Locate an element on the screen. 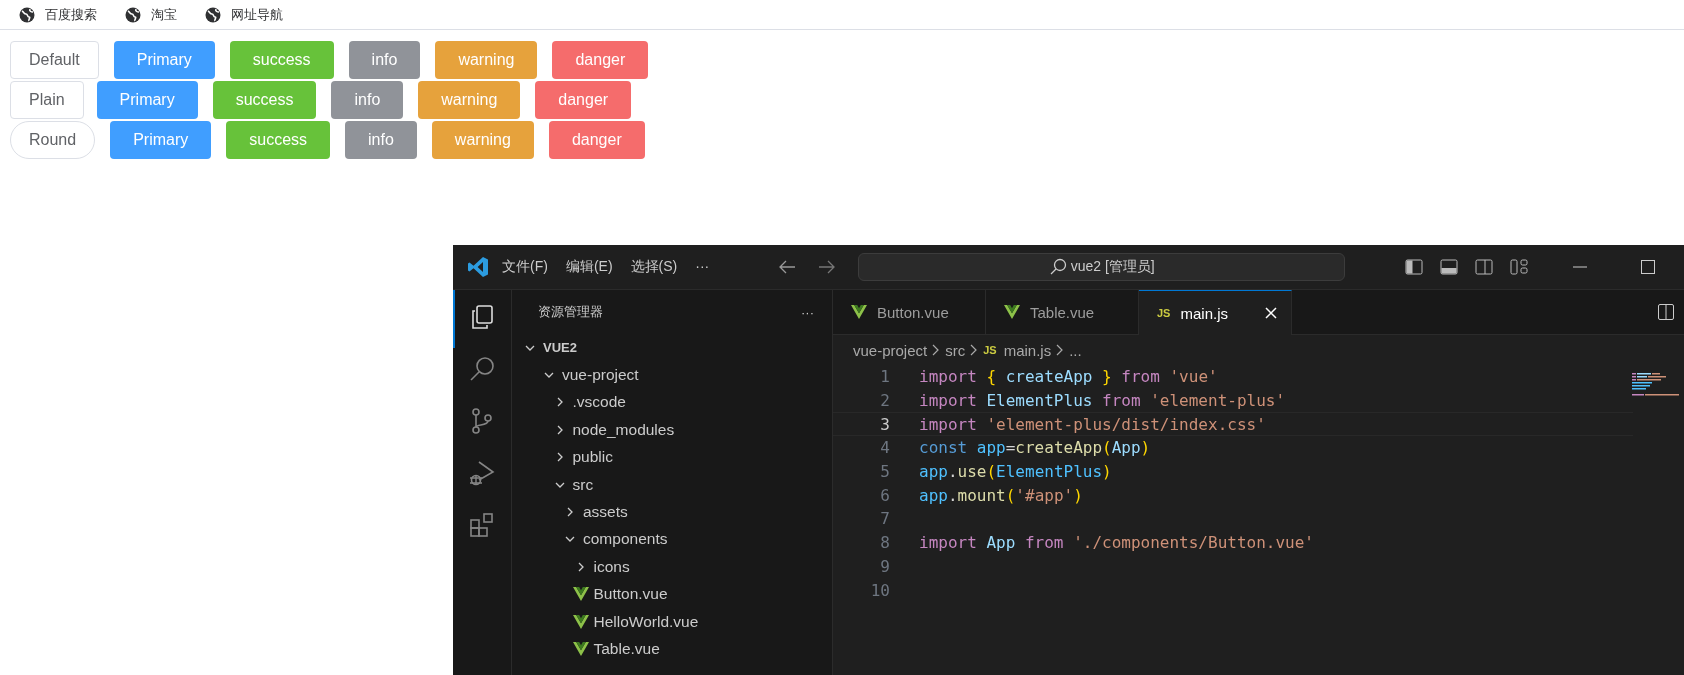 This screenshot has height=675, width=1684. code-line: import ElementPlus from 'element-plus' is located at coordinates (1102, 401).